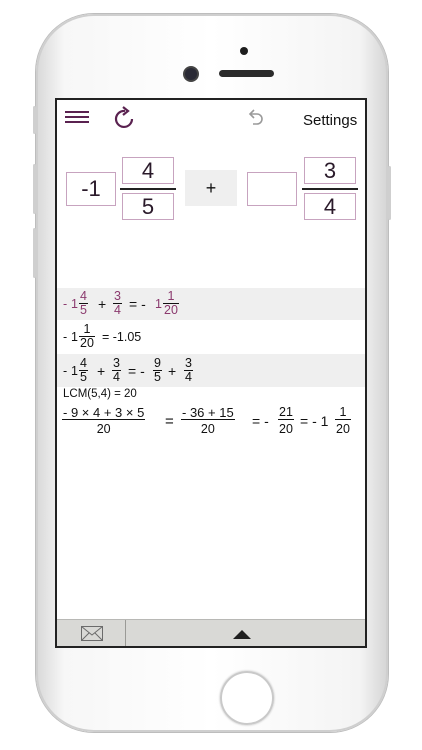  I want to click on numerator-input-2: 3, so click(330, 170).